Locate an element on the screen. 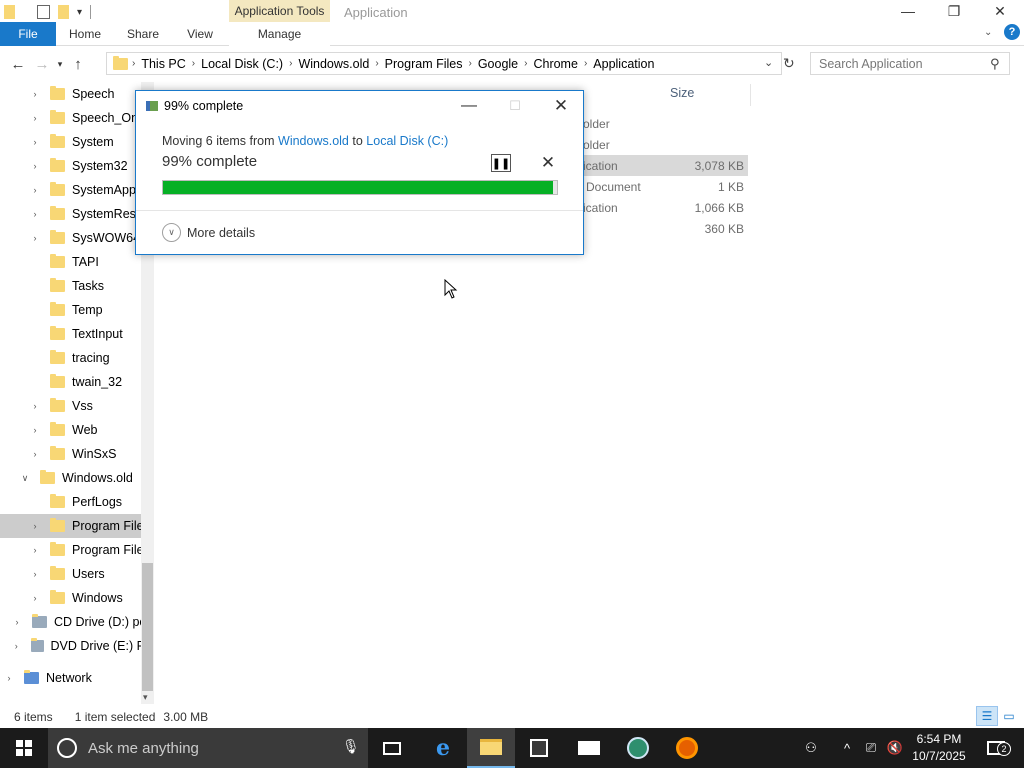  sidebar-item: › Network is located at coordinates (79, 678).